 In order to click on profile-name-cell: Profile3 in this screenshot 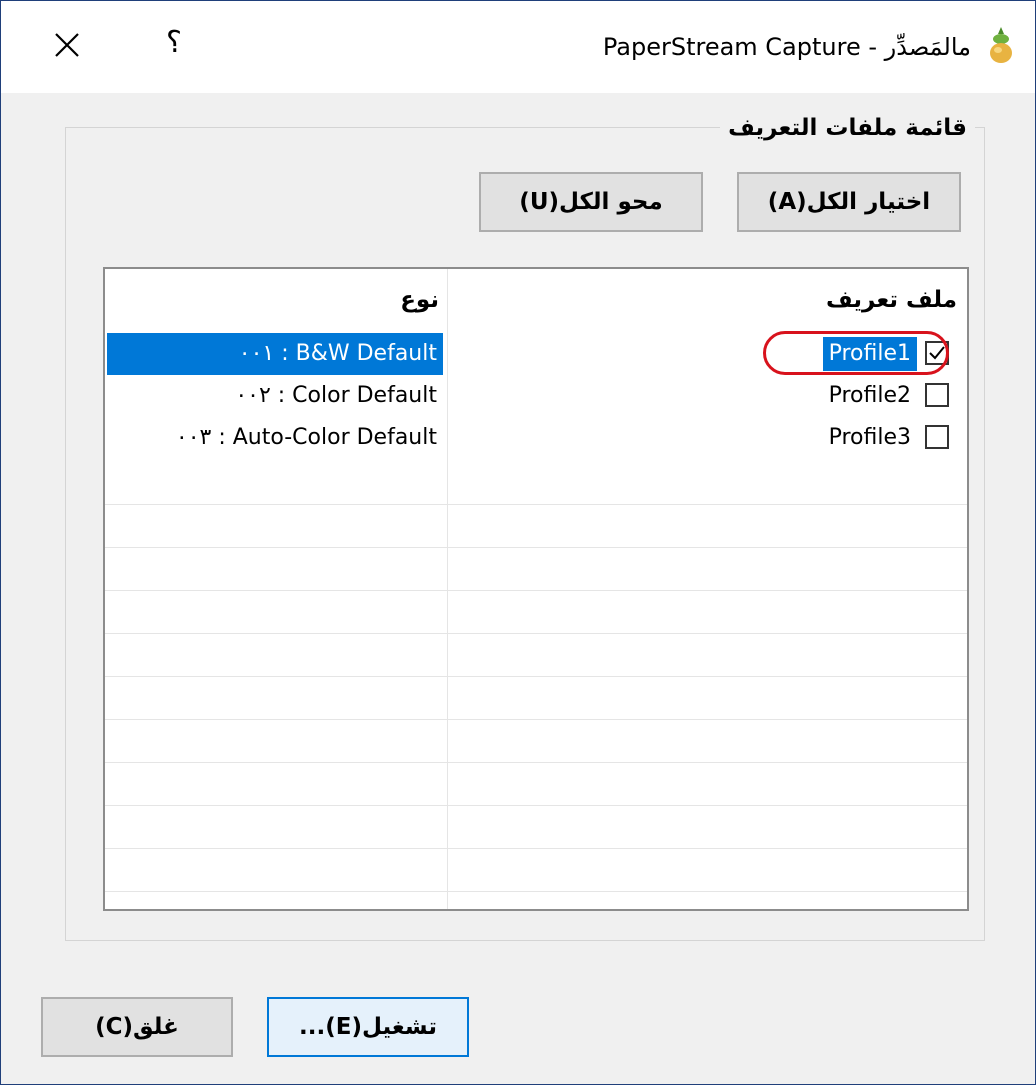, I will do `click(705, 438)`.